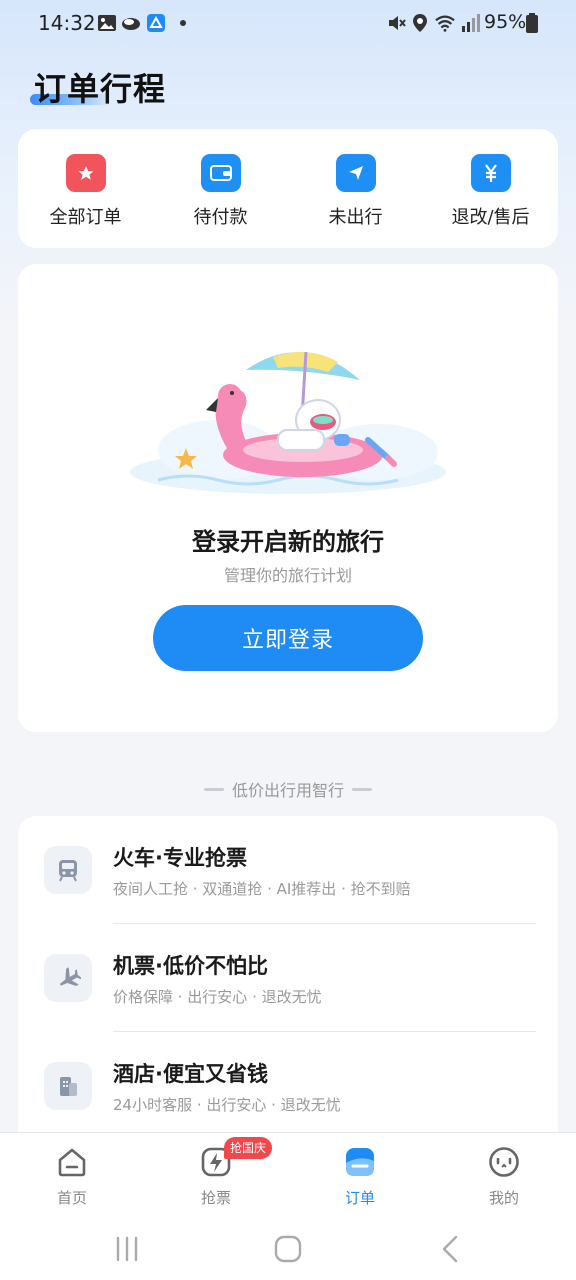  I want to click on battery-text: 95%, so click(505, 22).